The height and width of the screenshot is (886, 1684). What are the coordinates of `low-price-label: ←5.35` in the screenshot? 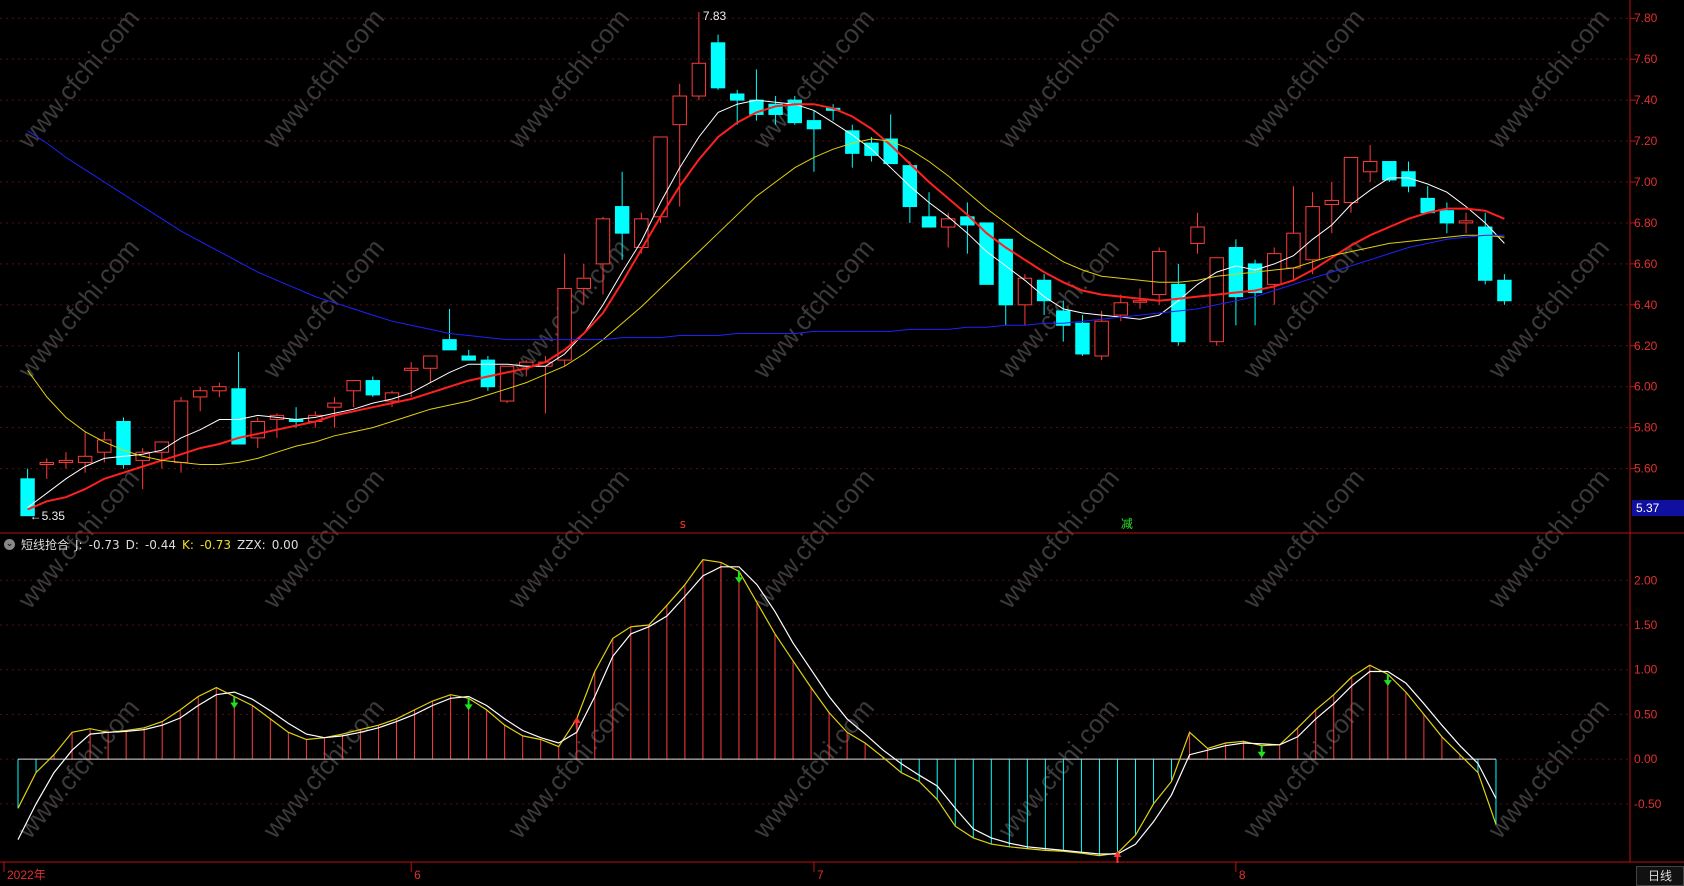 It's located at (48, 516).